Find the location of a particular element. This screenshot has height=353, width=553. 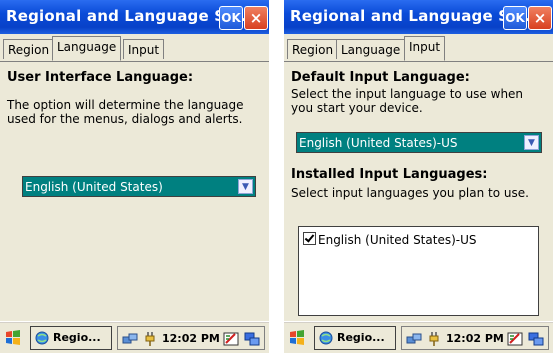

input-language-select-value: English (United States)-US is located at coordinates (378, 143).